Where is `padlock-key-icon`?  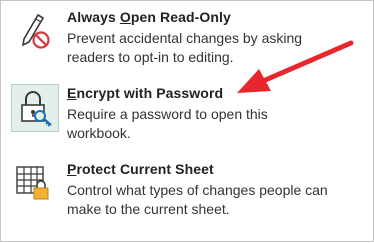 padlock-key-icon is located at coordinates (35, 108).